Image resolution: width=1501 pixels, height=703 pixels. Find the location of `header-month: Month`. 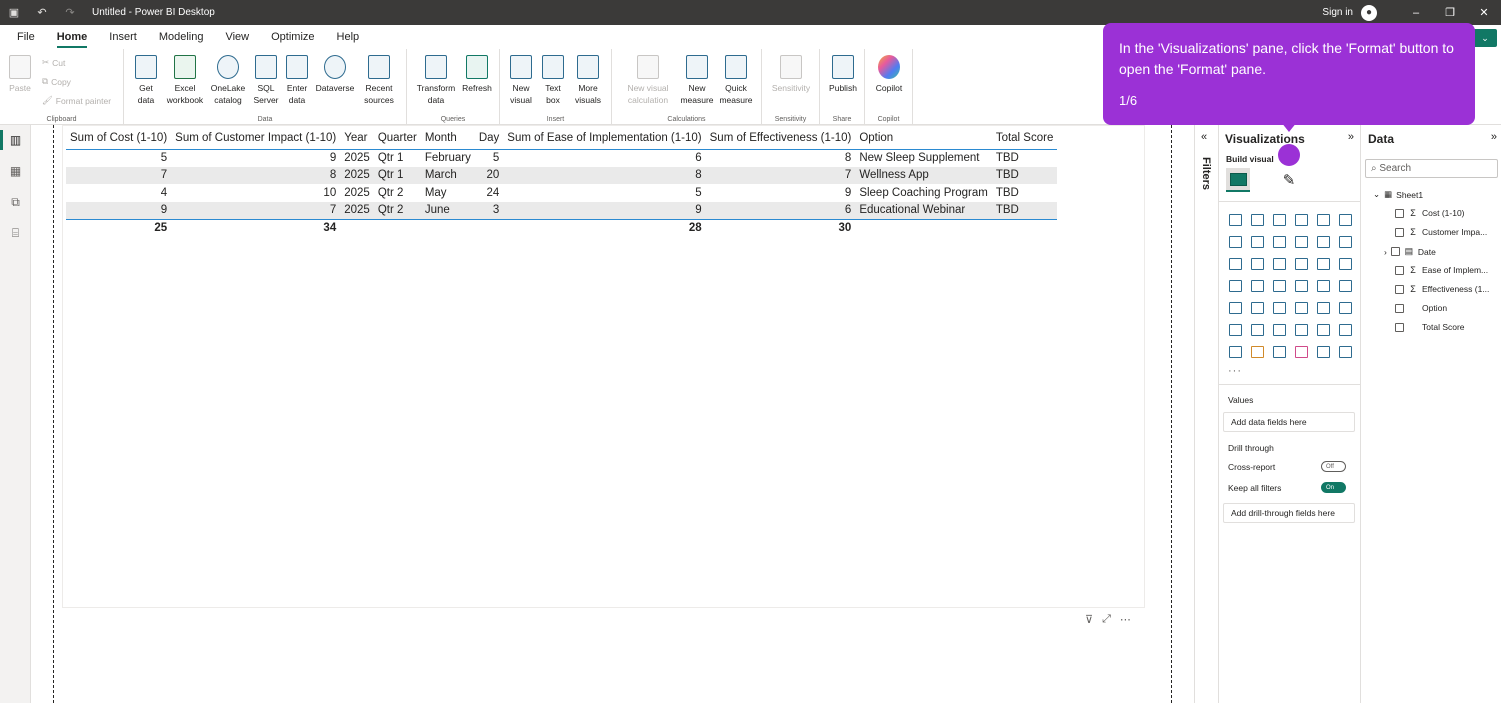

header-month: Month is located at coordinates (447, 138).